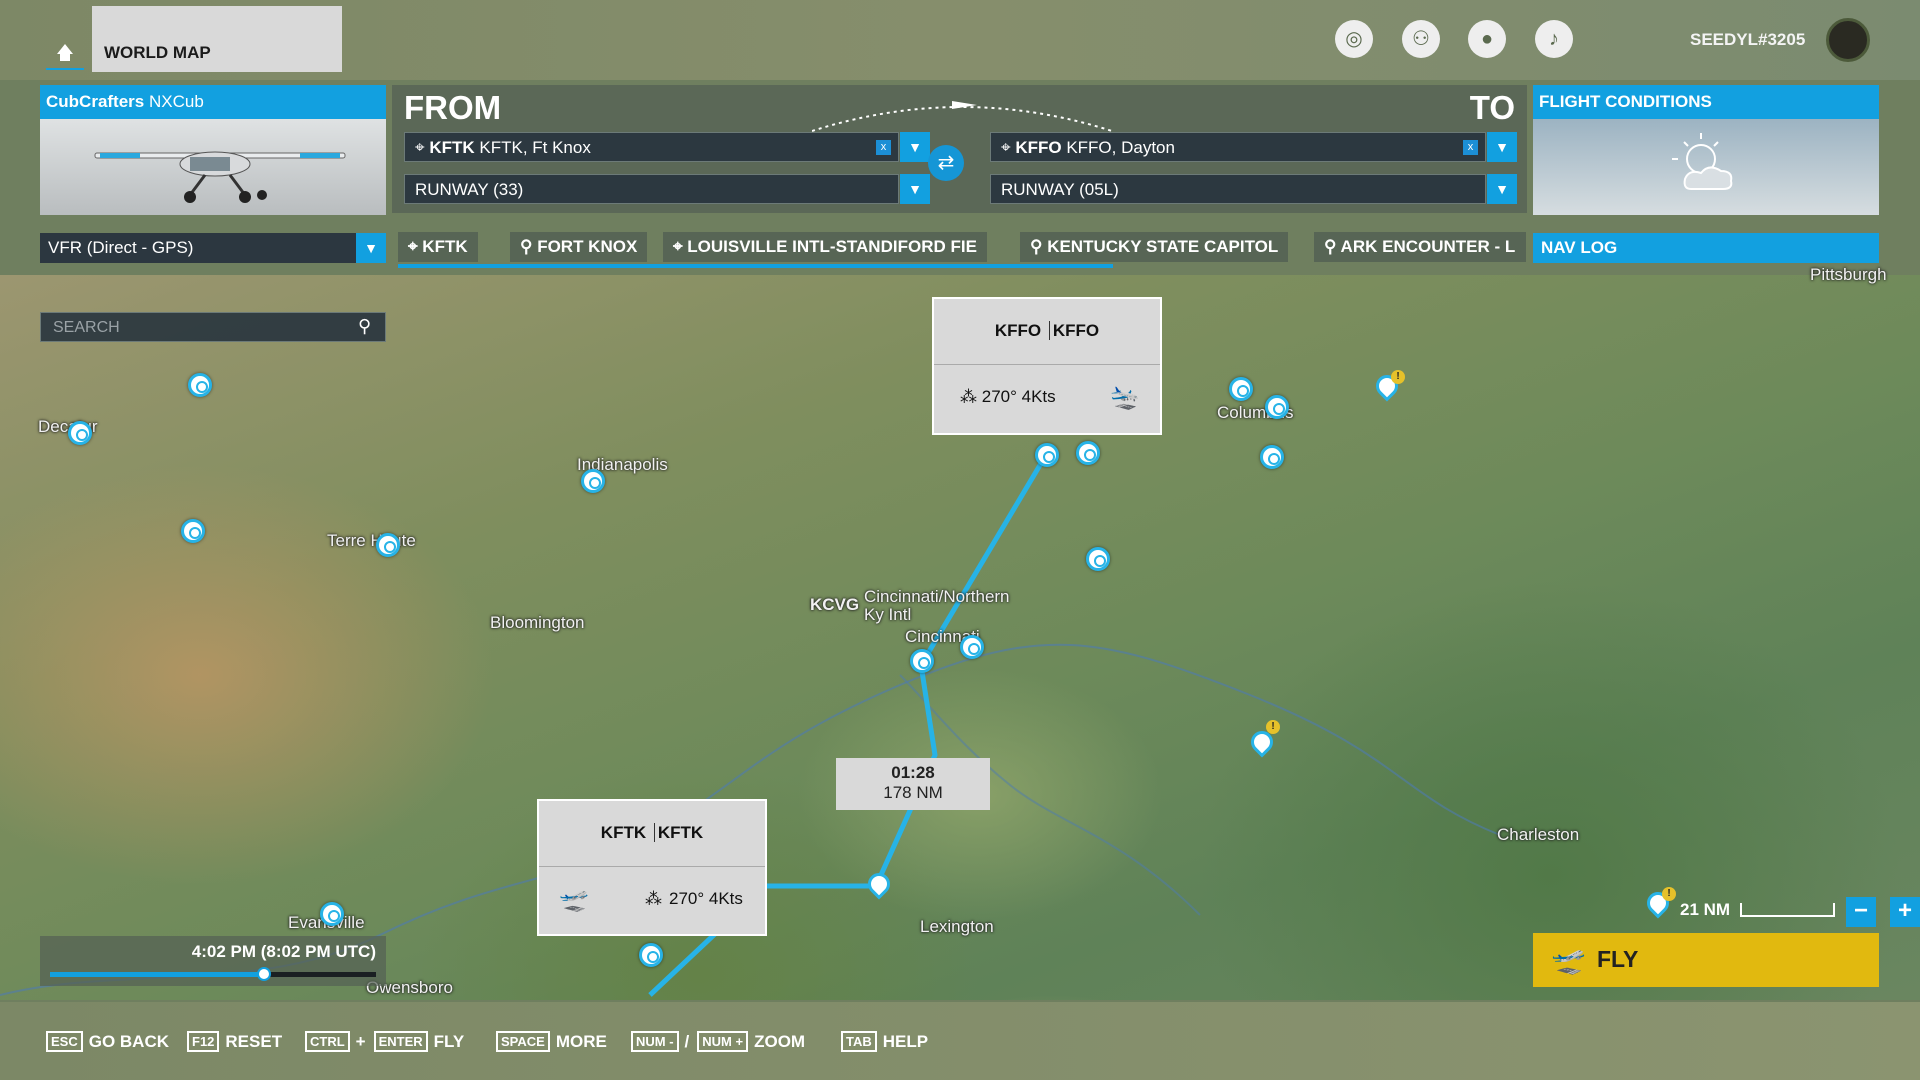 Image resolution: width=1920 pixels, height=1080 pixels. Describe the element at coordinates (1163, 246) in the screenshot. I see `waypoint-label: KENTUCKY STATE CAPITOL` at that location.